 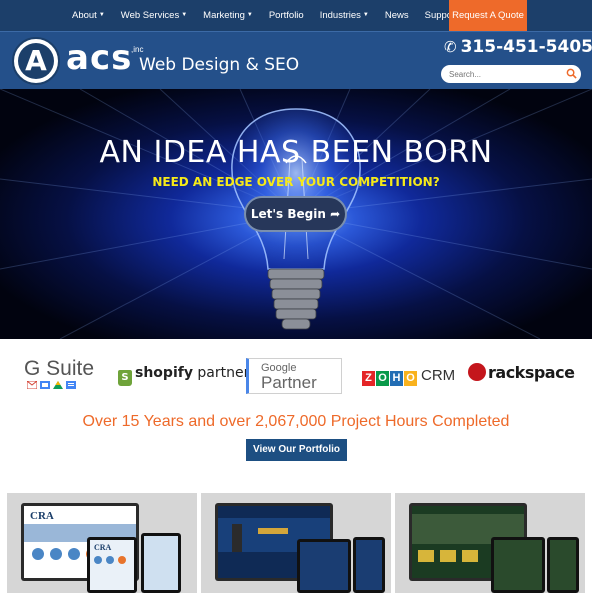 What do you see at coordinates (408, 376) in the screenshot?
I see `zoho-crm-logo: Z O H O CRM` at bounding box center [408, 376].